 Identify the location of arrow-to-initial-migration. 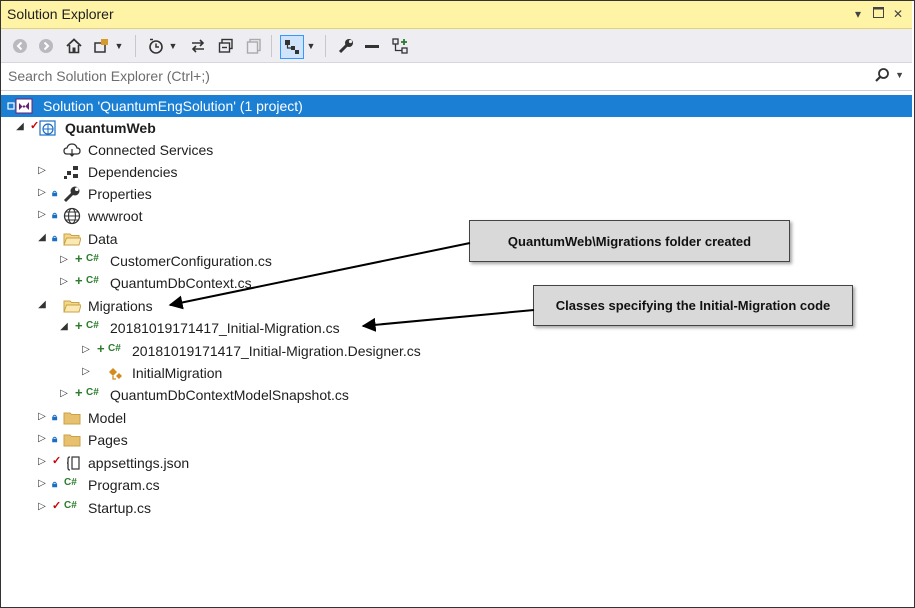
(448, 320).